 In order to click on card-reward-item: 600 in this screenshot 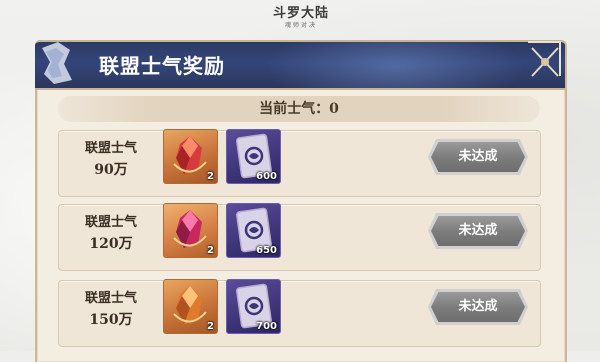, I will do `click(253, 156)`.